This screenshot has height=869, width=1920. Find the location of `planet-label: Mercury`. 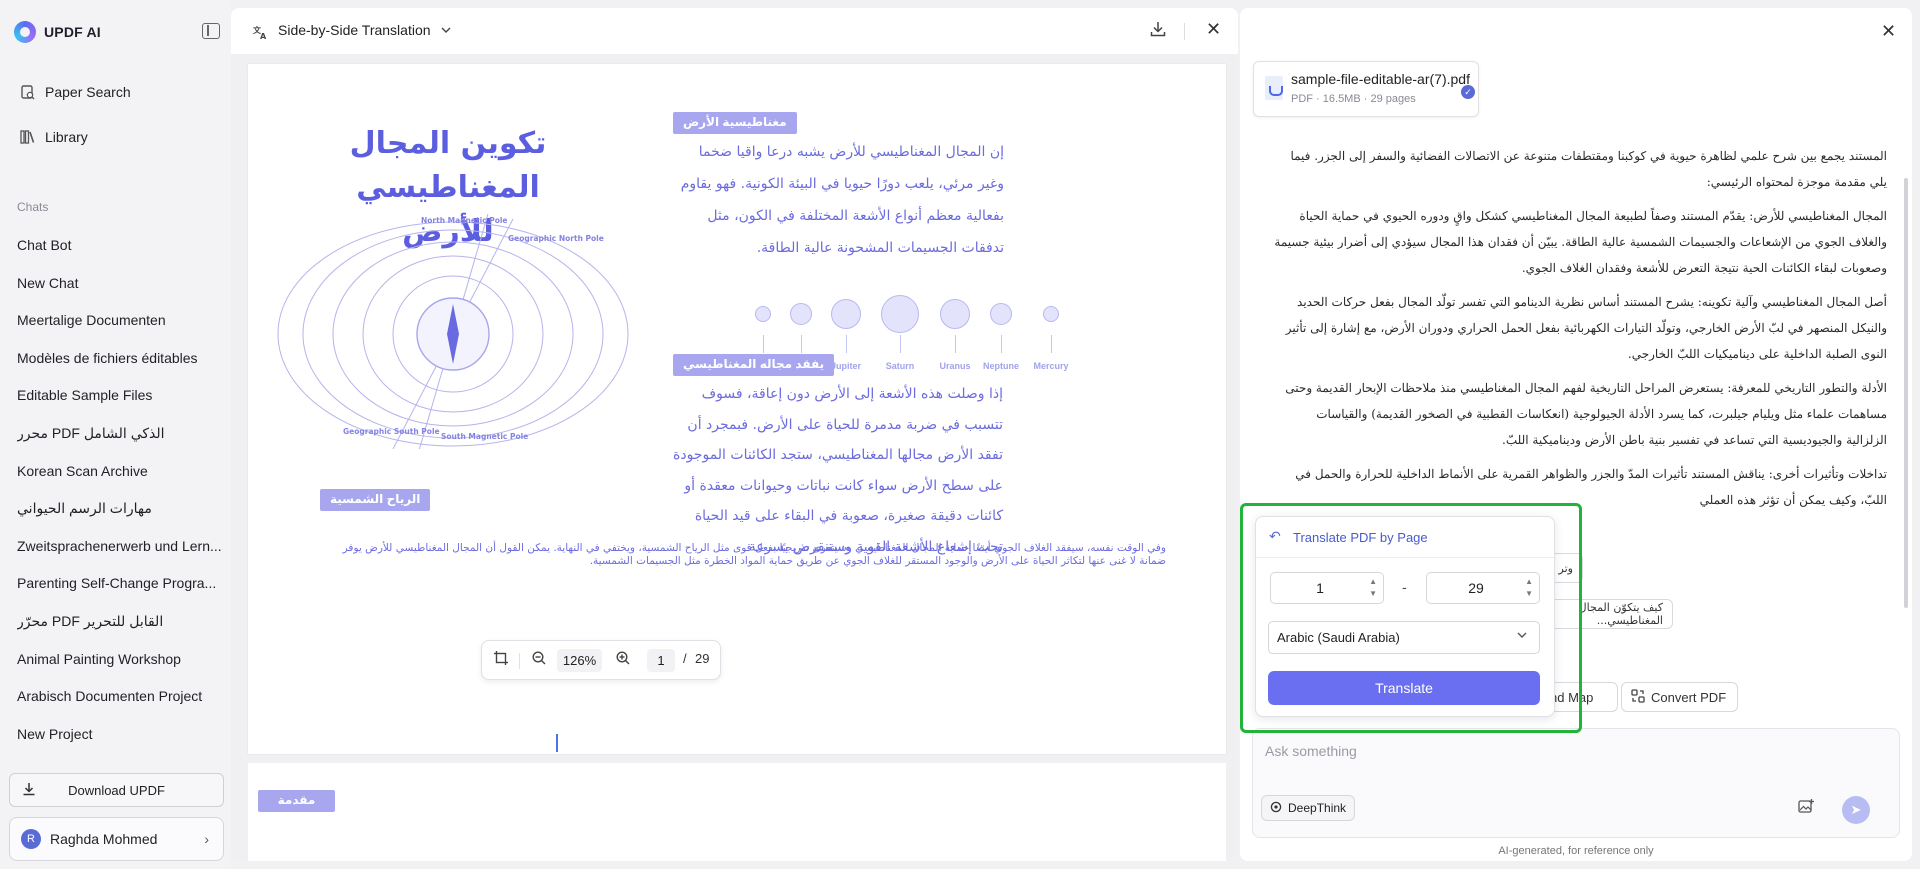

planet-label: Mercury is located at coordinates (1051, 366).